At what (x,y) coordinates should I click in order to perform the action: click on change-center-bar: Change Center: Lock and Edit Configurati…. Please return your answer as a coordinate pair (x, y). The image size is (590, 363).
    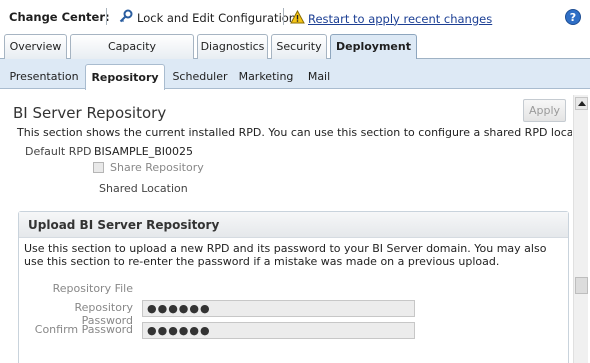
    Looking at the image, I should click on (295, 17).